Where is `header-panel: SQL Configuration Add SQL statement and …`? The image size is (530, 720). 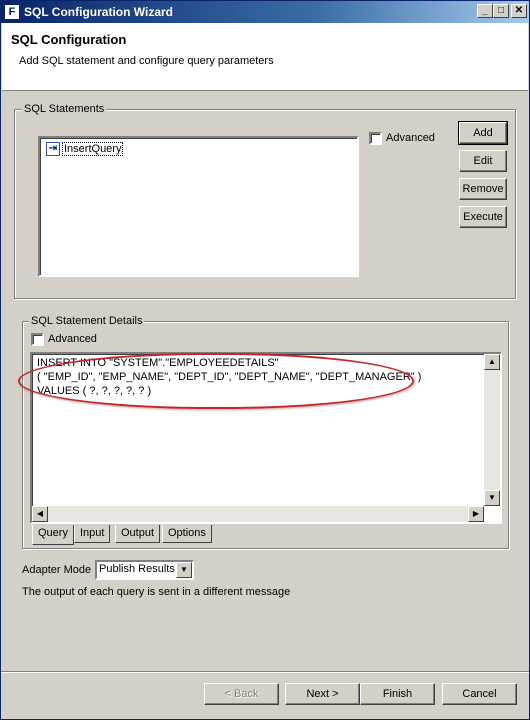 header-panel: SQL Configuration Add SQL statement and … is located at coordinates (265, 57).